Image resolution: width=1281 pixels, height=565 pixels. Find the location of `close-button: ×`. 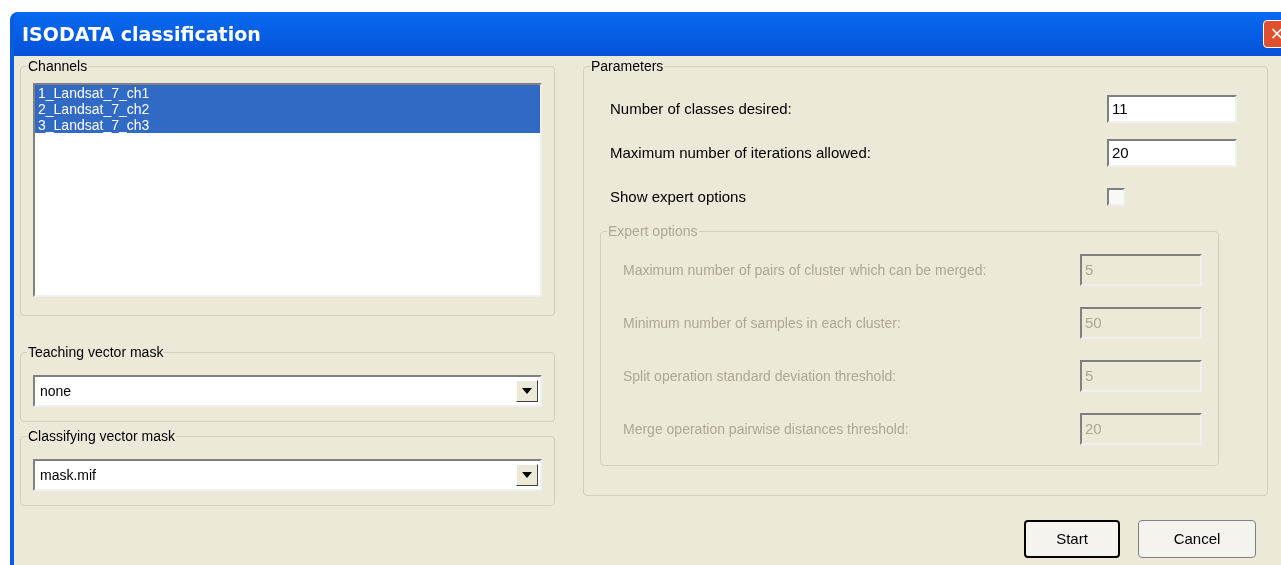

close-button: × is located at coordinates (1272, 34).